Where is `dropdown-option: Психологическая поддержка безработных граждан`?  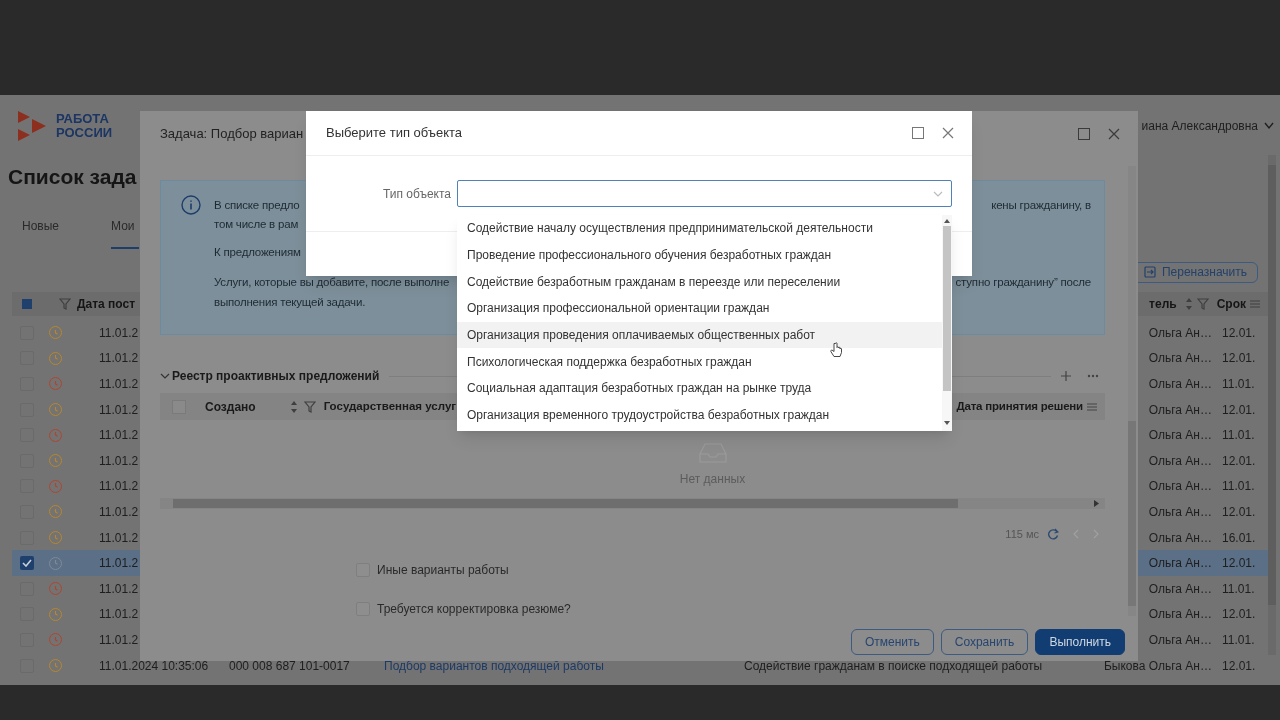
dropdown-option: Психологическая поддержка безработных граждан is located at coordinates (699, 362).